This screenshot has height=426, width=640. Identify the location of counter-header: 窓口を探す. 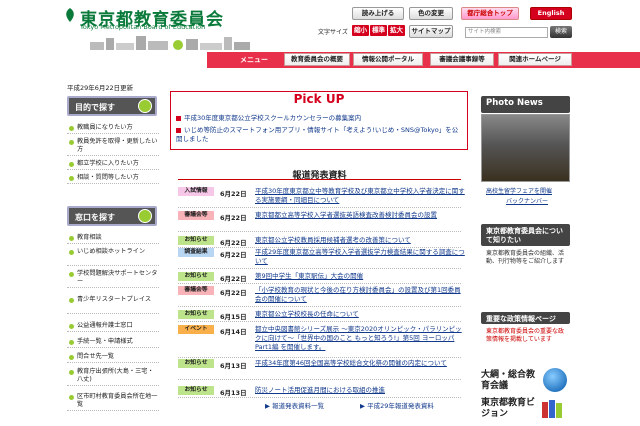
(112, 216).